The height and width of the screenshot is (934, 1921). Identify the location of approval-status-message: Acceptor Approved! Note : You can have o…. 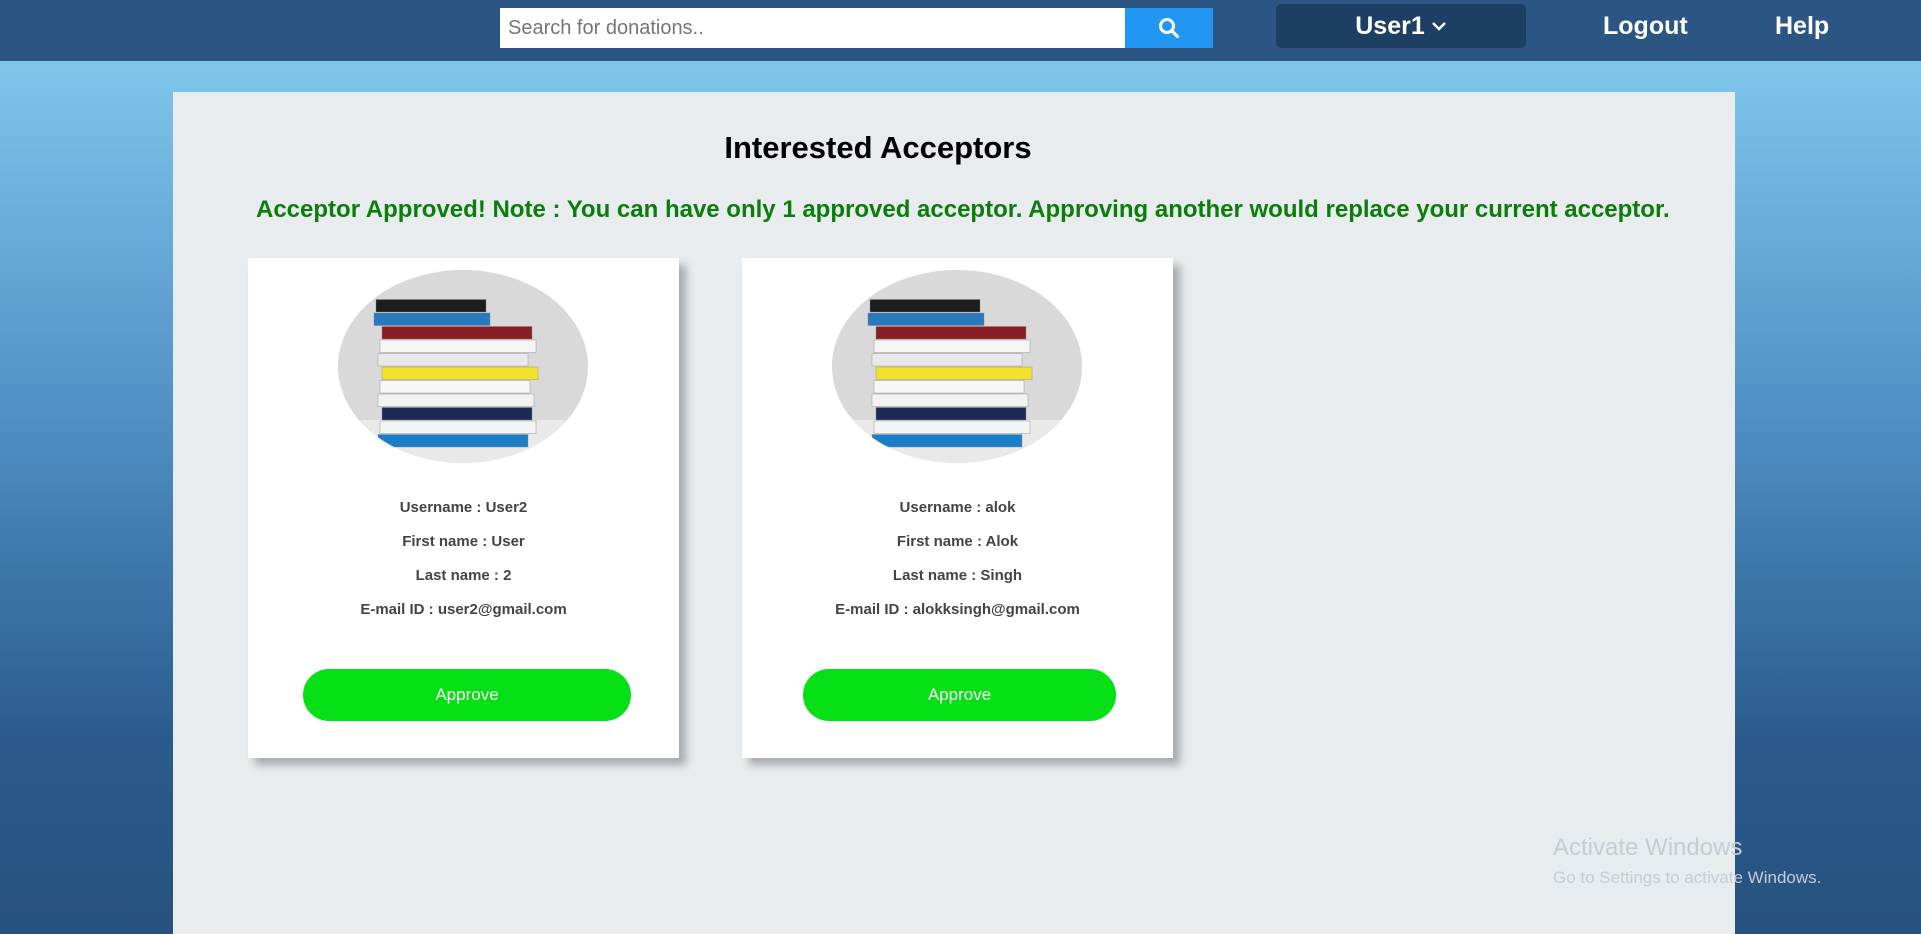
(963, 209).